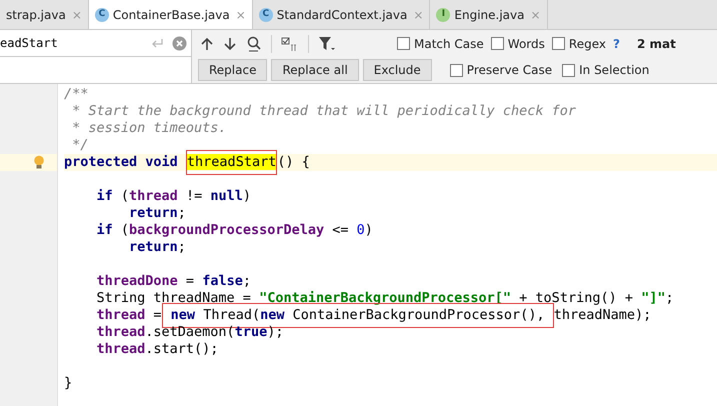  What do you see at coordinates (231, 162) in the screenshot?
I see `code-token: threadStart` at bounding box center [231, 162].